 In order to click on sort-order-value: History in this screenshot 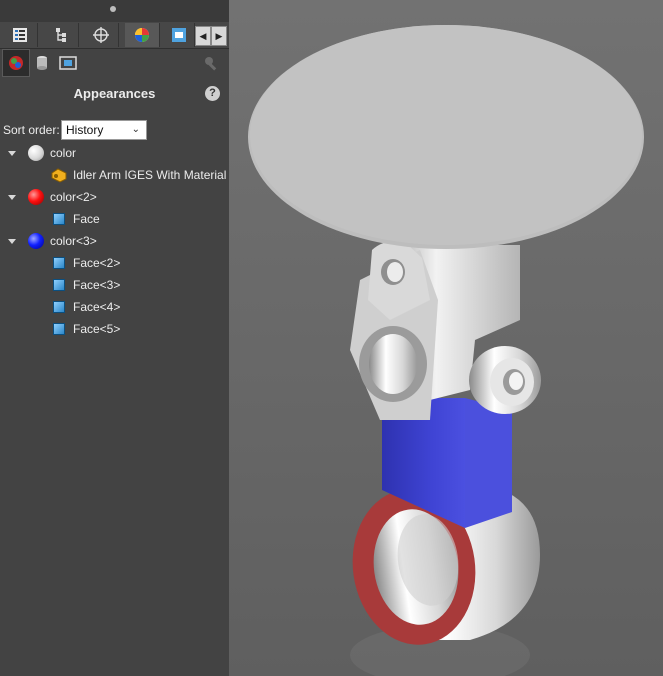, I will do `click(85, 130)`.